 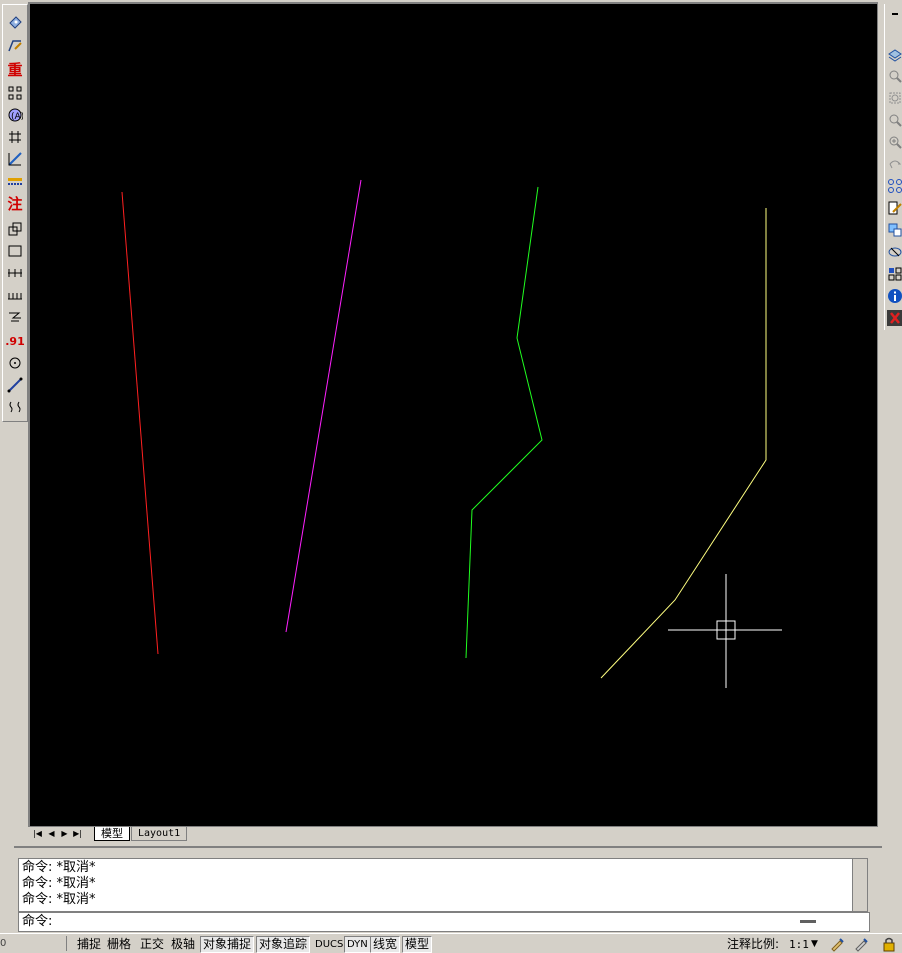 What do you see at coordinates (894, 317) in the screenshot?
I see `close-icon` at bounding box center [894, 317].